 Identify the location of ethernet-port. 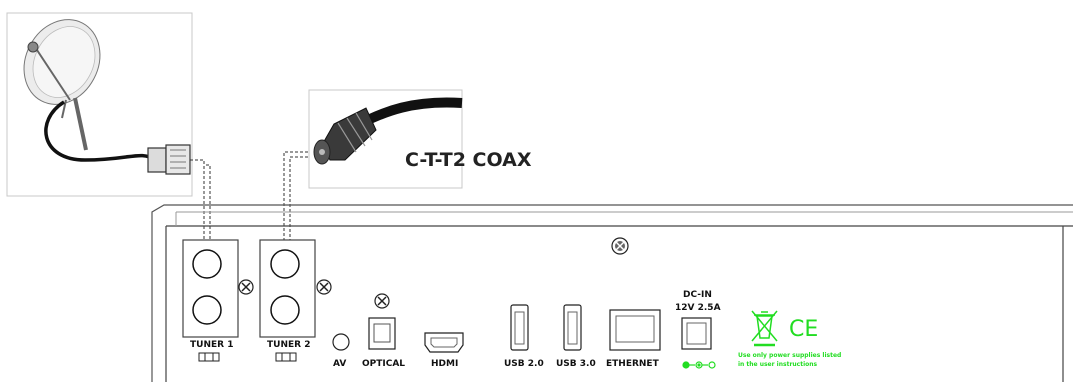
(635, 330).